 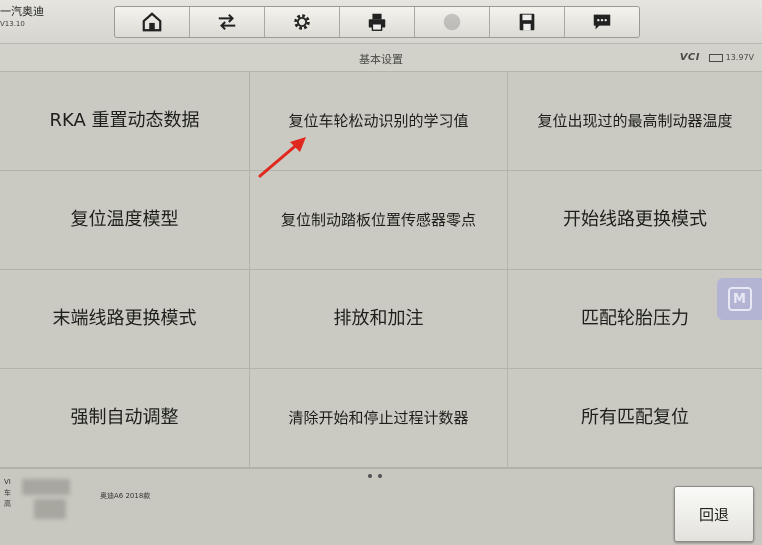 What do you see at coordinates (379, 319) in the screenshot?
I see `function-drain-and-fill: 排放和加注` at bounding box center [379, 319].